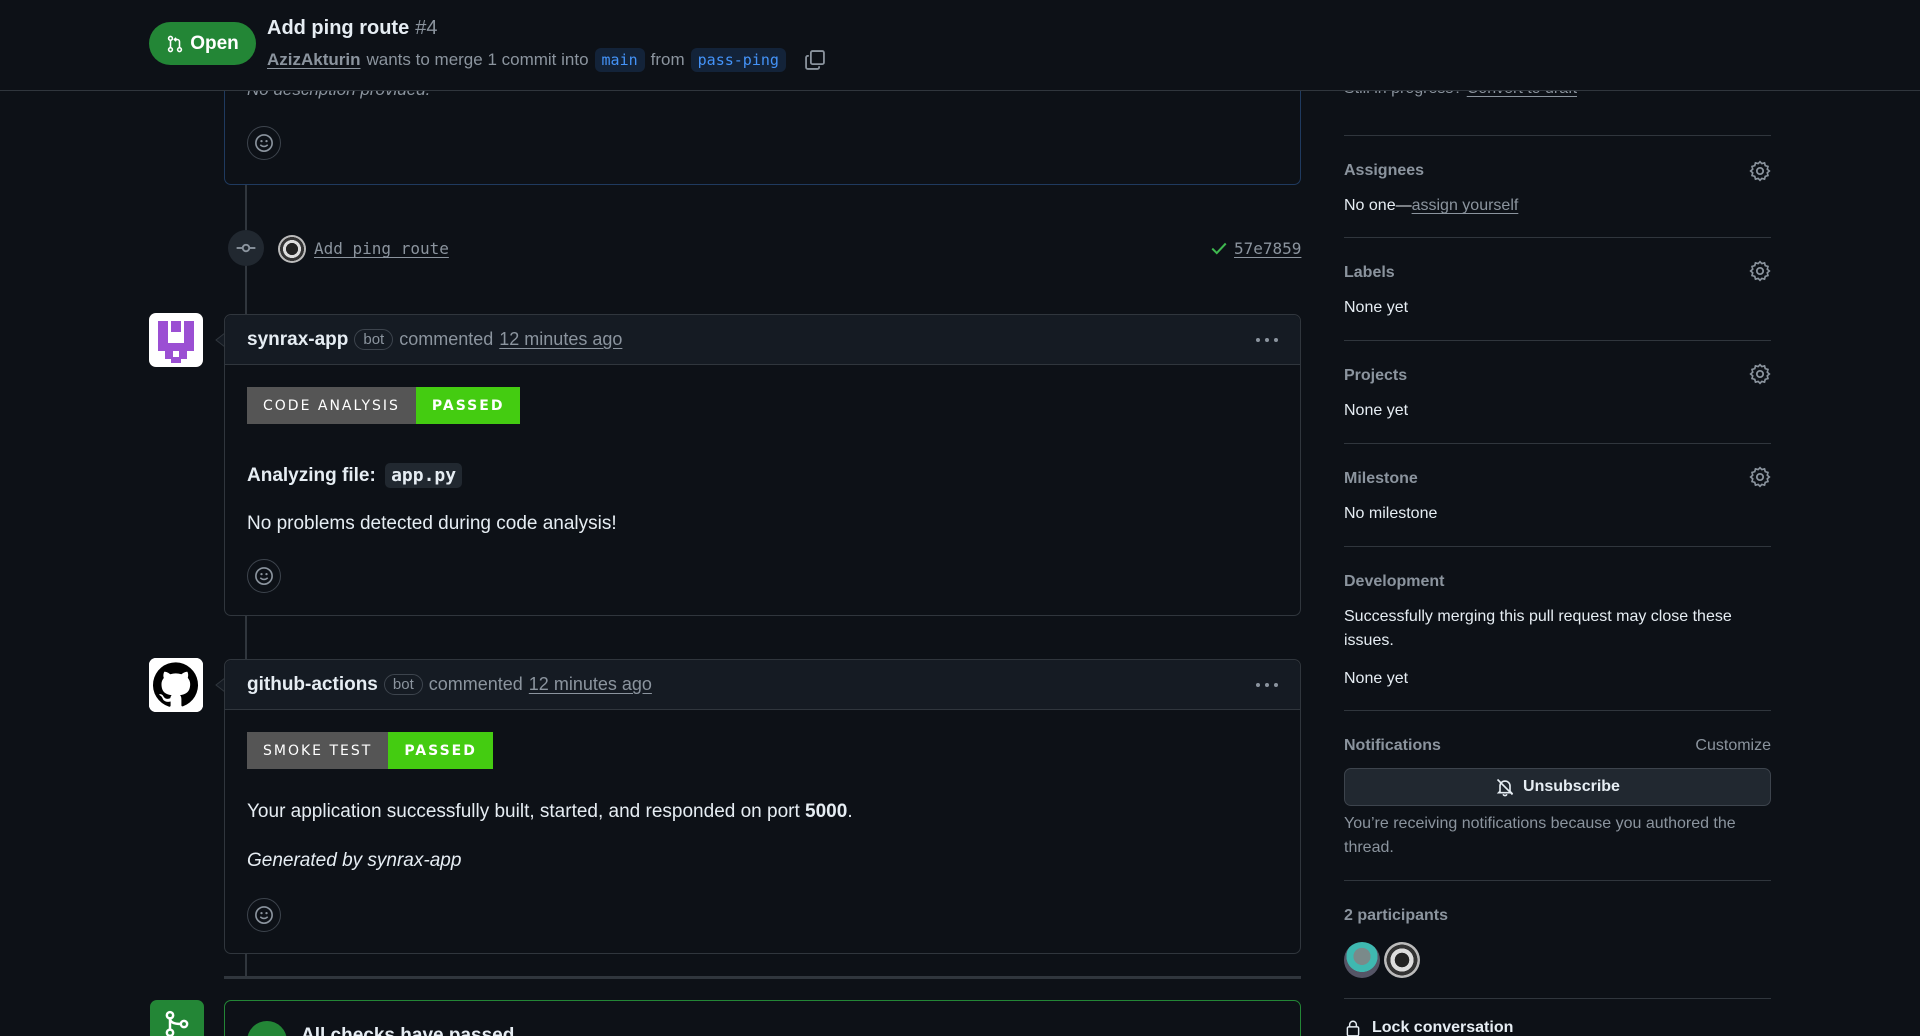  I want to click on projects-title: Projects, so click(1376, 375).